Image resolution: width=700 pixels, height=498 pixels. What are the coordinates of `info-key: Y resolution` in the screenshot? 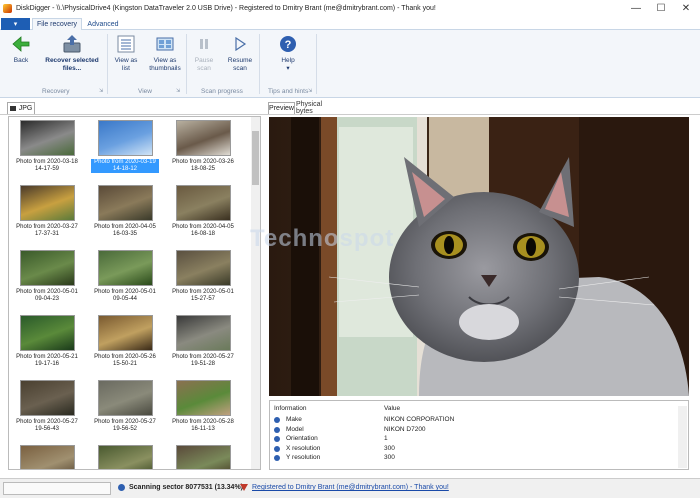 It's located at (303, 457).